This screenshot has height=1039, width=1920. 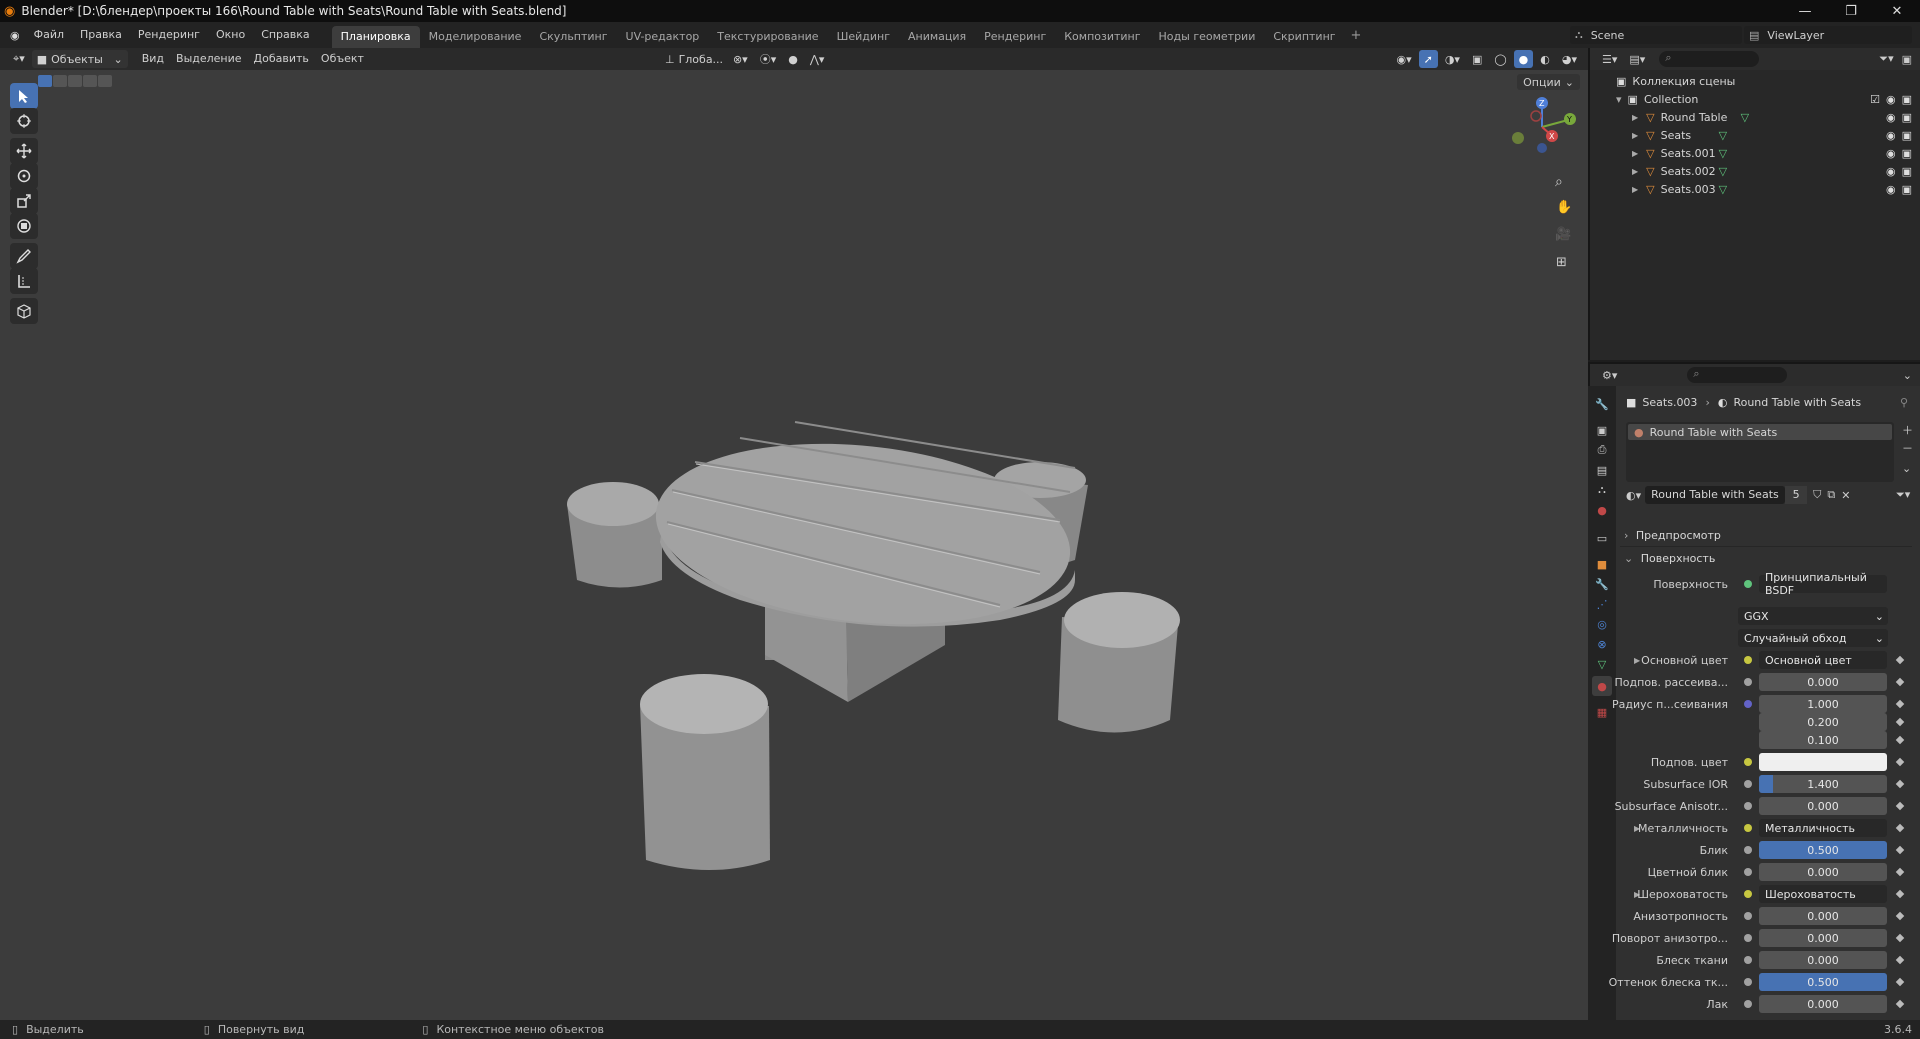 I want to click on viewport-menu-item: Выделение, so click(x=209, y=59).